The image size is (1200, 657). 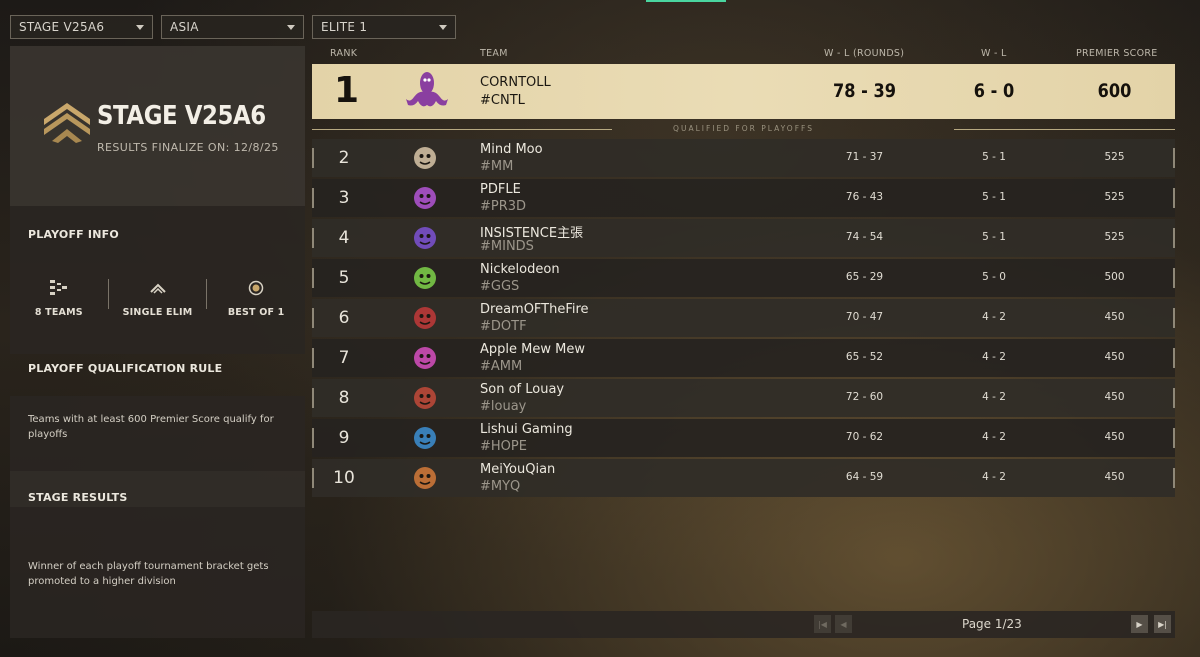 What do you see at coordinates (743, 438) in the screenshot?
I see `table-row: 9 Lishui Gaming #HOPE 70 - 62 4 - 2 450` at bounding box center [743, 438].